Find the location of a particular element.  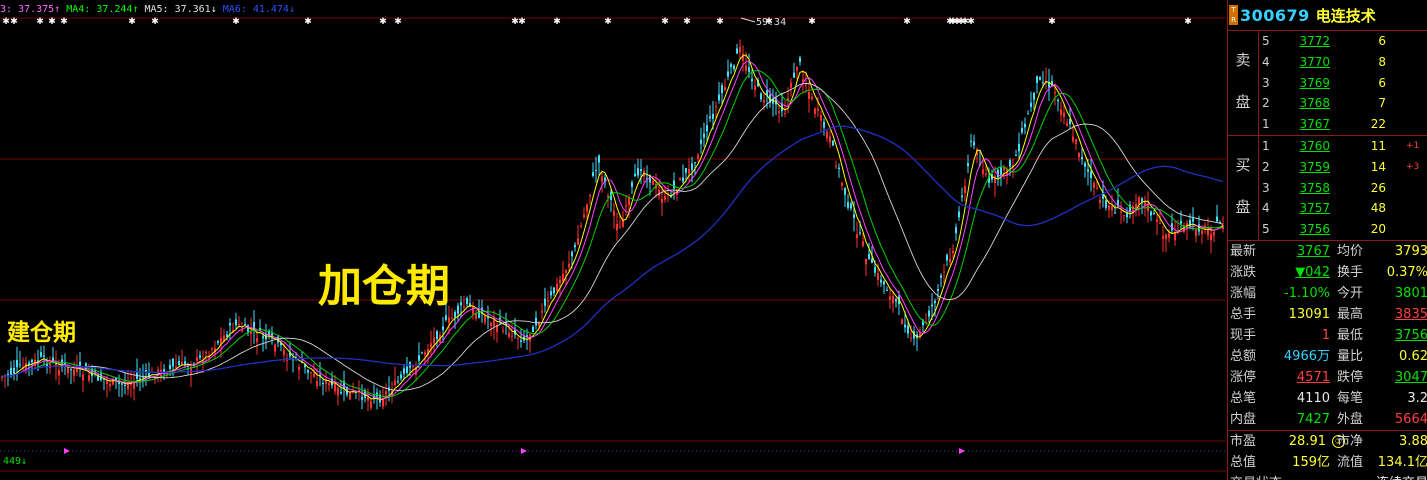

stat-label: 内盘 is located at coordinates (1243, 419).